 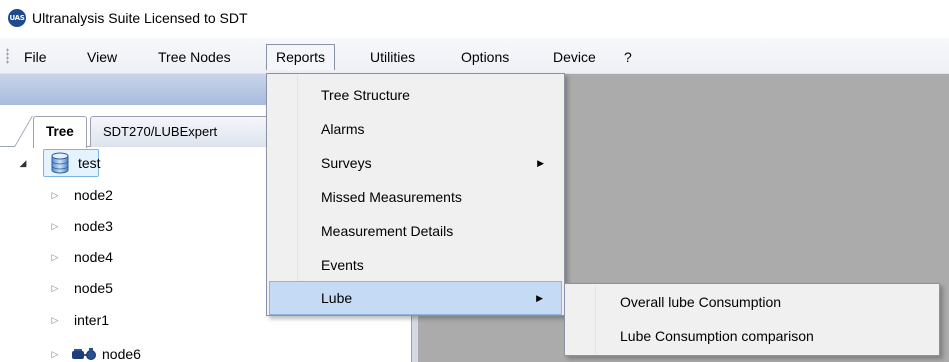 I want to click on database-icon, so click(x=60, y=163).